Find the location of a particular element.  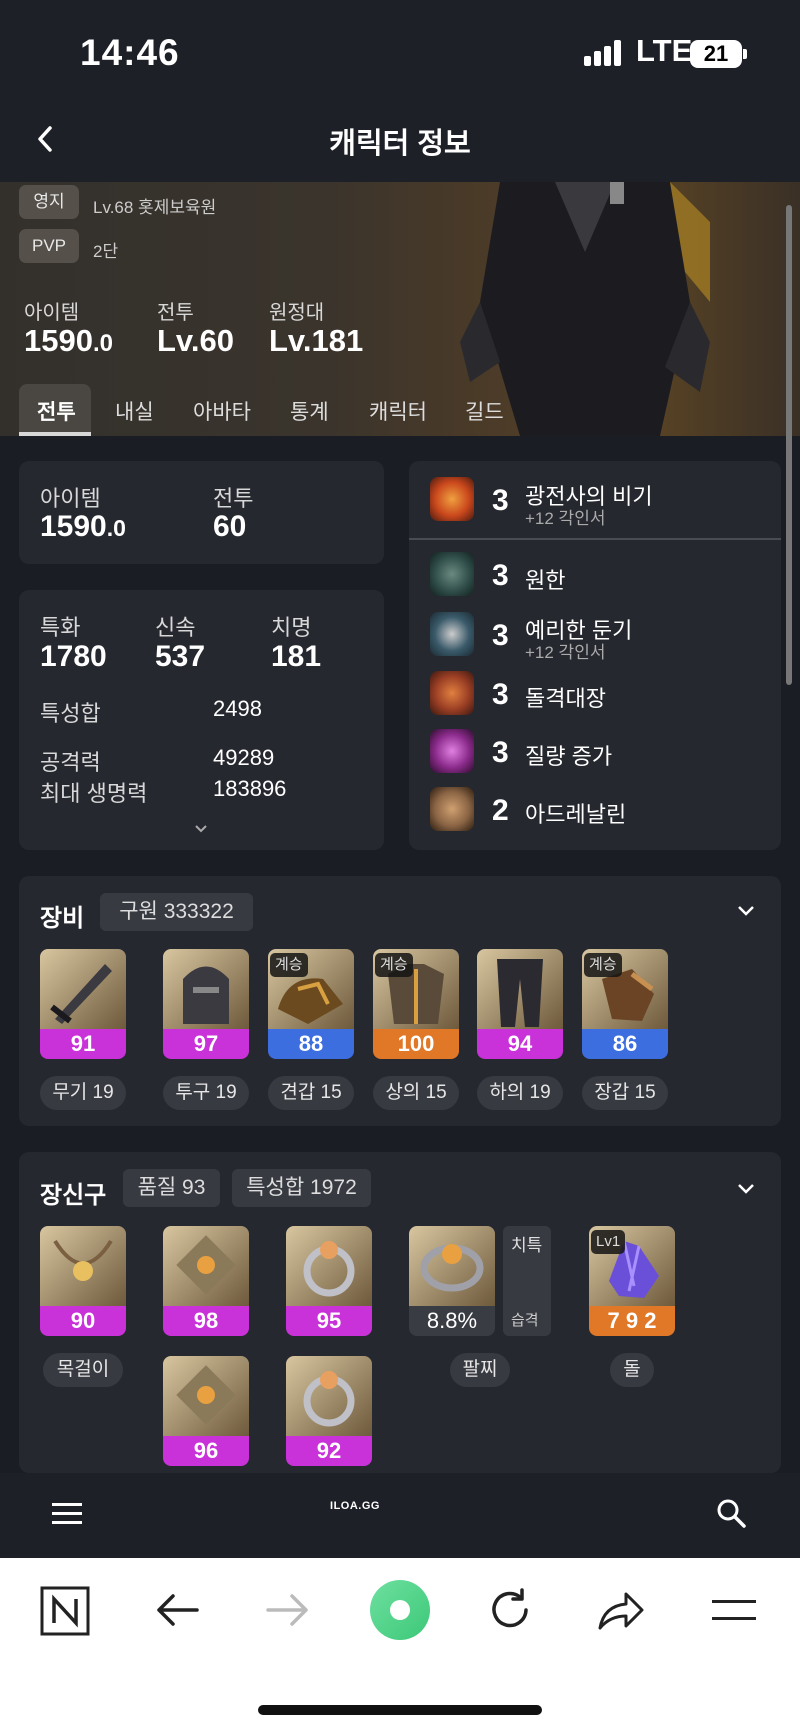

stat-swiftness-value: 537 is located at coordinates (180, 656).